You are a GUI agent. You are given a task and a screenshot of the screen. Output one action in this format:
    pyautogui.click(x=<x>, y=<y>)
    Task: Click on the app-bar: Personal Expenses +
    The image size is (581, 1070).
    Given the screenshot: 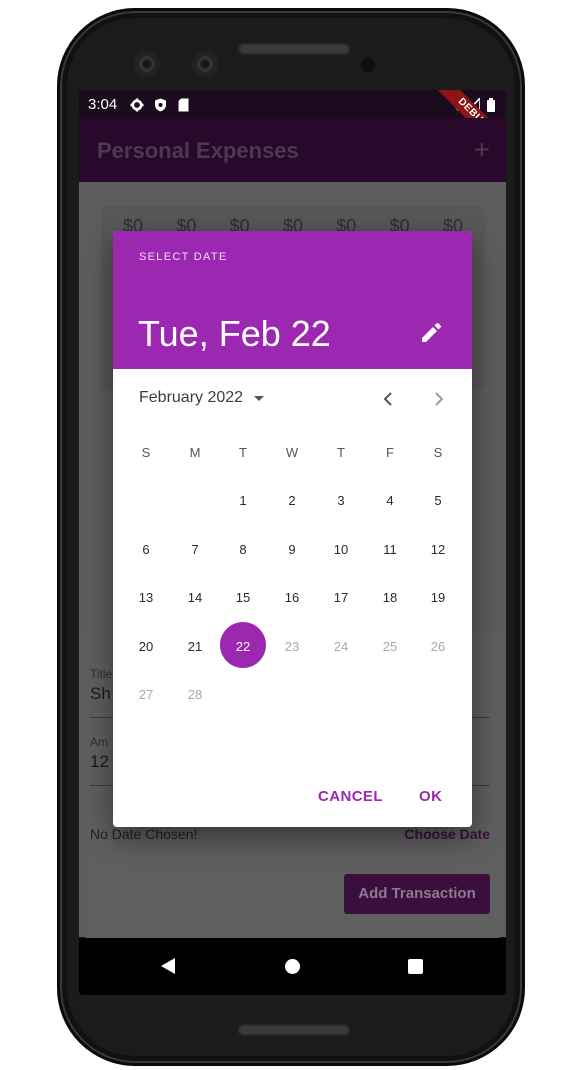 What is the action you would take?
    pyautogui.click(x=292, y=150)
    